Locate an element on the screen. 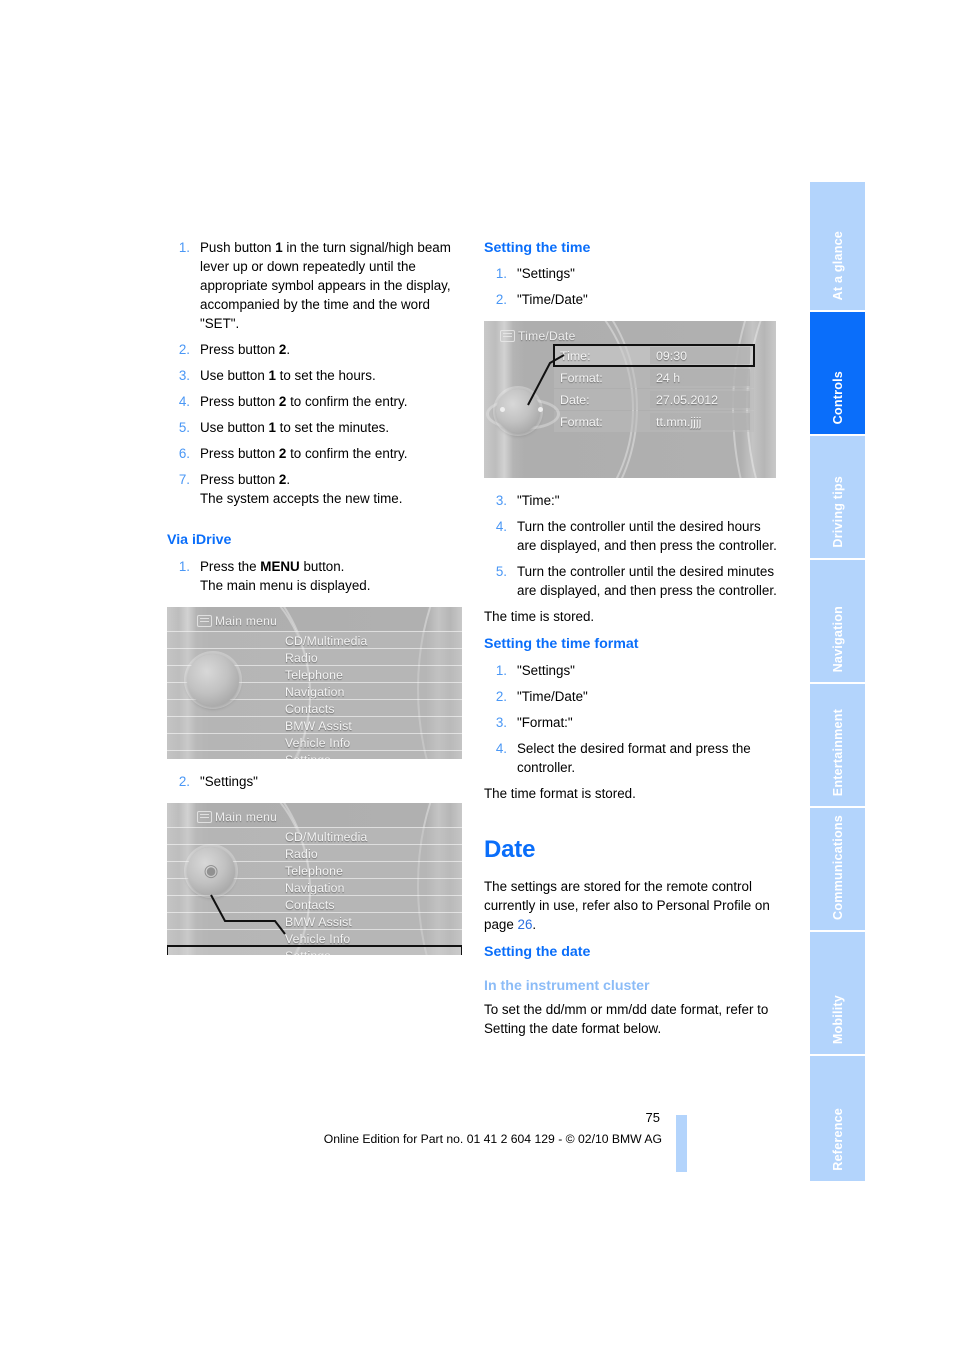 The width and height of the screenshot is (954, 1350). step-number: 7 is located at coordinates (178, 479).